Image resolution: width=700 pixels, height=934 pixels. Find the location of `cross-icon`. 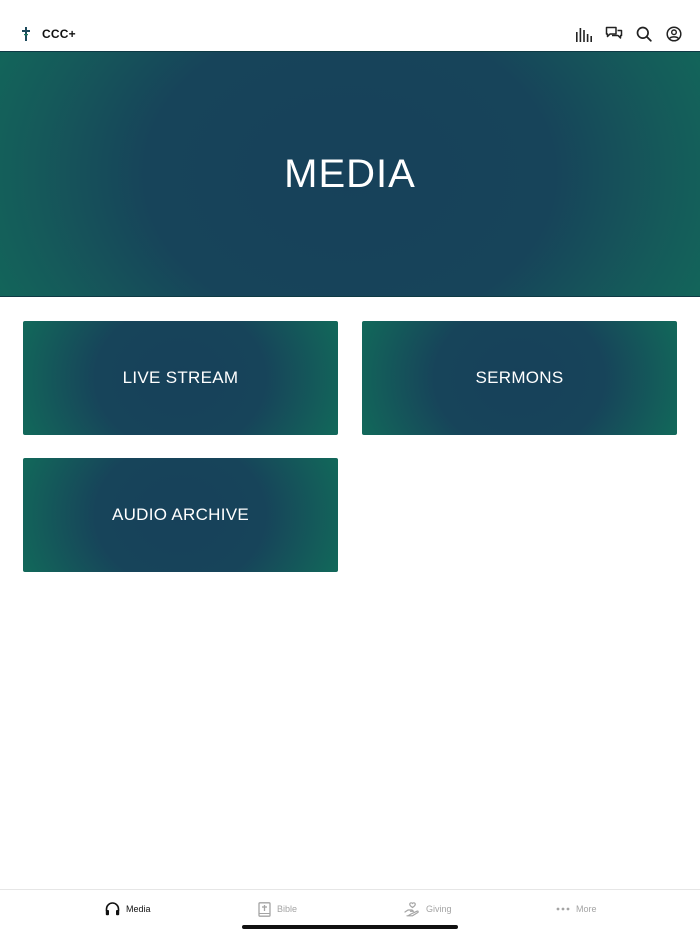

cross-icon is located at coordinates (26, 34).